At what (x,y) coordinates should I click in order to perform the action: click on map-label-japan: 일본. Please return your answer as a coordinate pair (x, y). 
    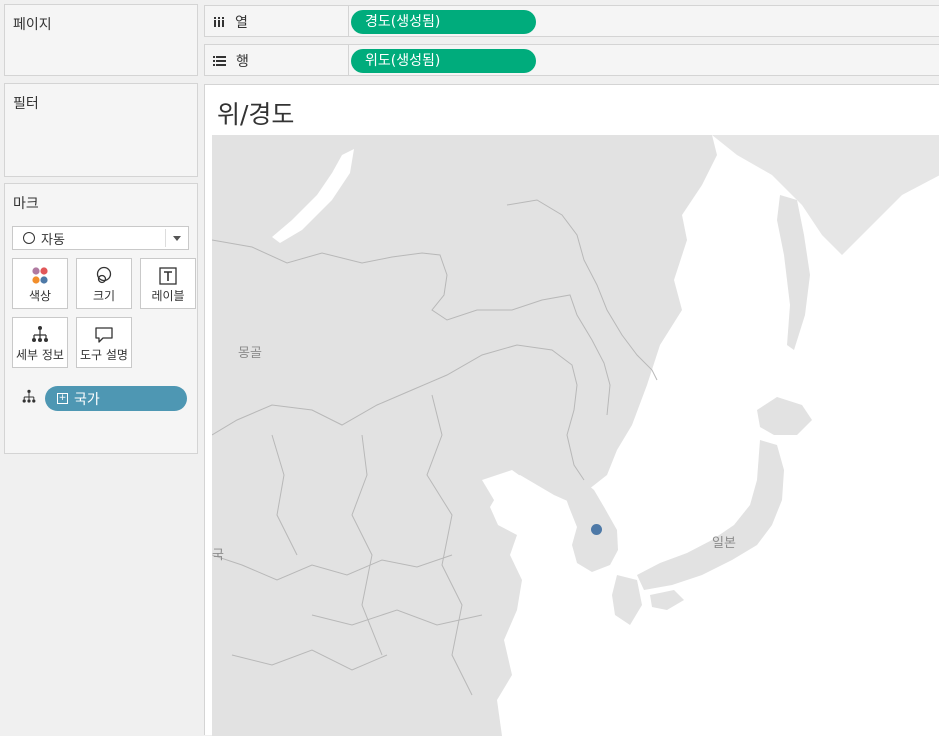
    Looking at the image, I should click on (724, 543).